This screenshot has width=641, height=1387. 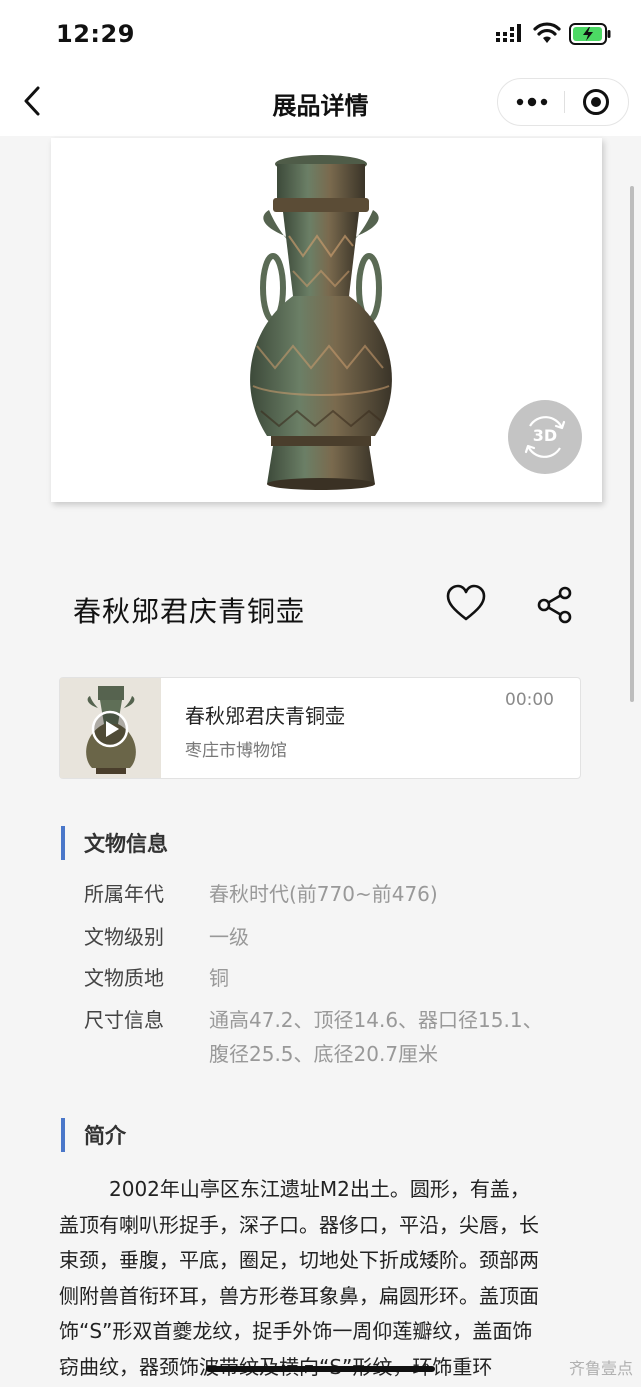 I want to click on view-3d-label: 3D, so click(x=545, y=435).